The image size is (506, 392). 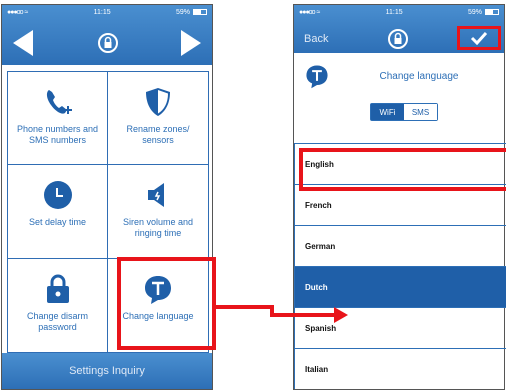 What do you see at coordinates (158, 228) in the screenshot?
I see `grid-item-label: Siren volume and ringing time` at bounding box center [158, 228].